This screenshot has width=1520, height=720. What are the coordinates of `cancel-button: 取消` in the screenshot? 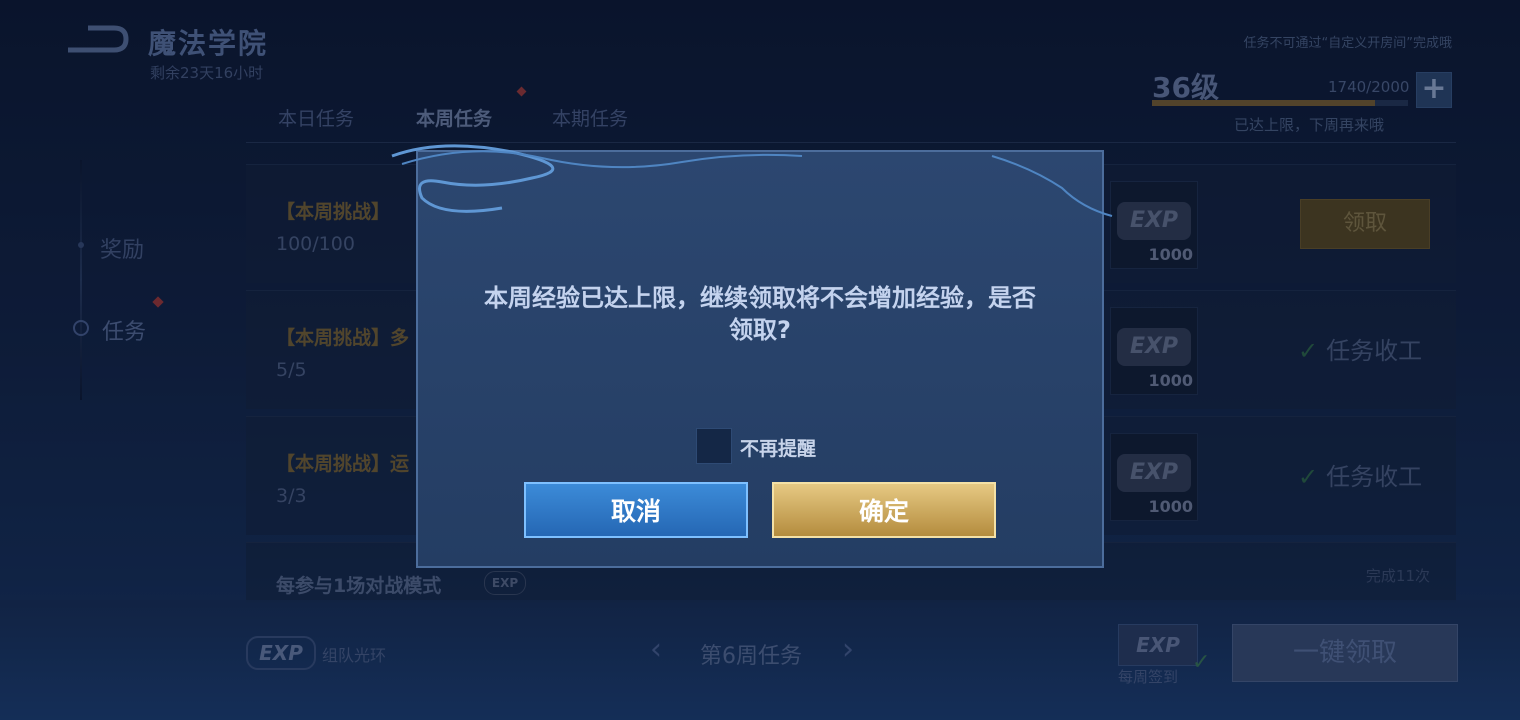 It's located at (636, 510).